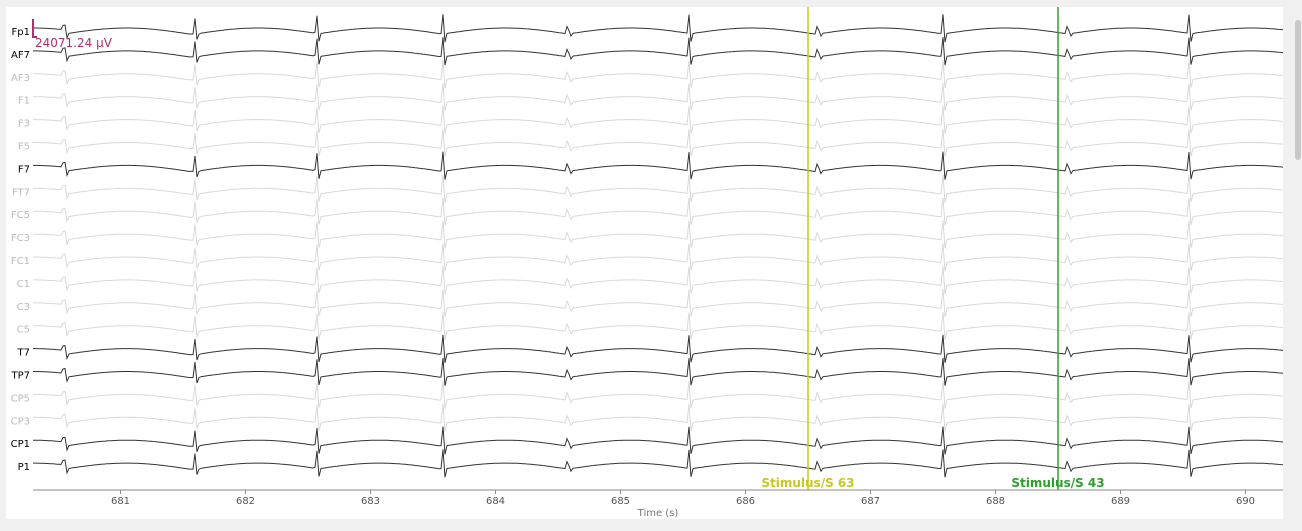 The width and height of the screenshot is (1302, 531). Describe the element at coordinates (20, 78) in the screenshot. I see `channel-label-af3: AF3` at that location.